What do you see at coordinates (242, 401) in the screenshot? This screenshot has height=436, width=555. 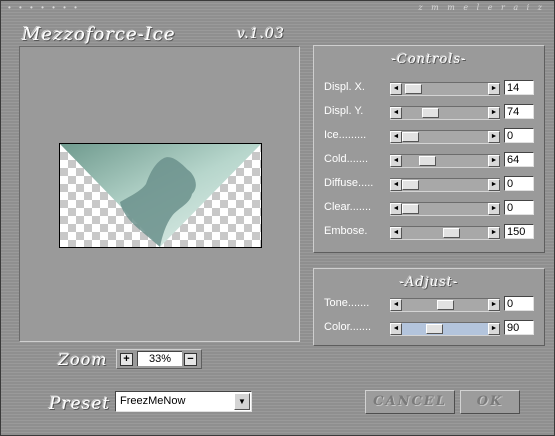 I see `chevron-down-icon: ▼` at bounding box center [242, 401].